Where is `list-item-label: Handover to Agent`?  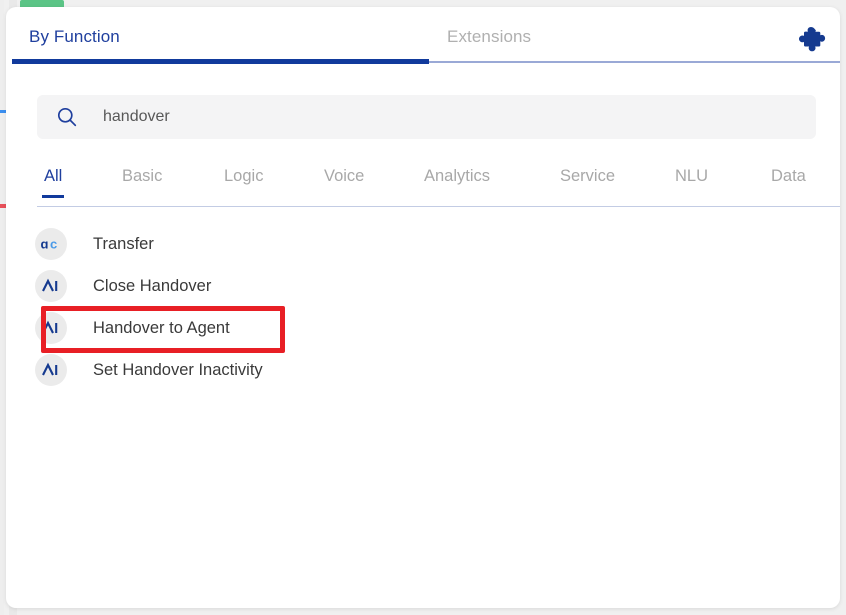 list-item-label: Handover to Agent is located at coordinates (161, 327).